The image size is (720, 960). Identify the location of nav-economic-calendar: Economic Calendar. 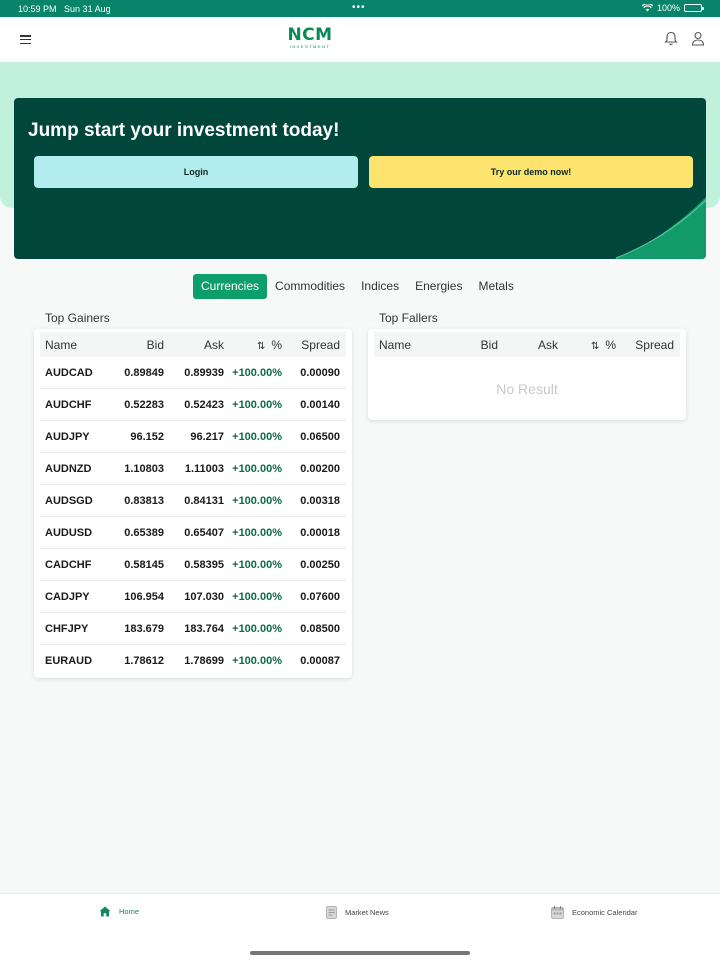
(594, 912).